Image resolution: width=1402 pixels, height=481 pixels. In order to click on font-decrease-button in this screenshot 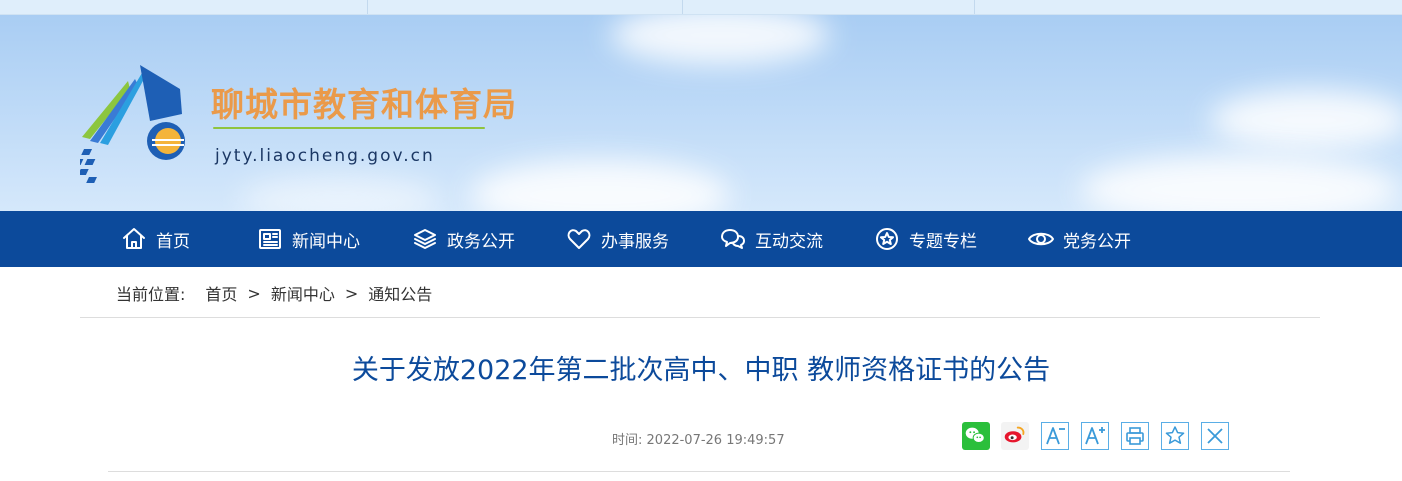, I will do `click(1055, 436)`.